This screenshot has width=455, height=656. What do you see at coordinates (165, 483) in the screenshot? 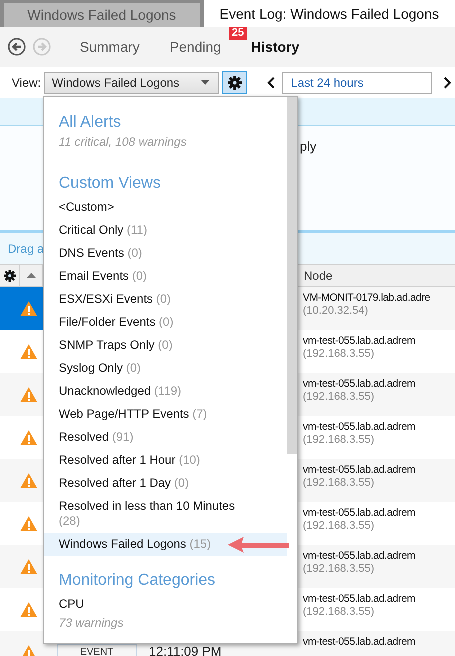
I see `menu-item: Resolved after 1 Day (0)` at bounding box center [165, 483].